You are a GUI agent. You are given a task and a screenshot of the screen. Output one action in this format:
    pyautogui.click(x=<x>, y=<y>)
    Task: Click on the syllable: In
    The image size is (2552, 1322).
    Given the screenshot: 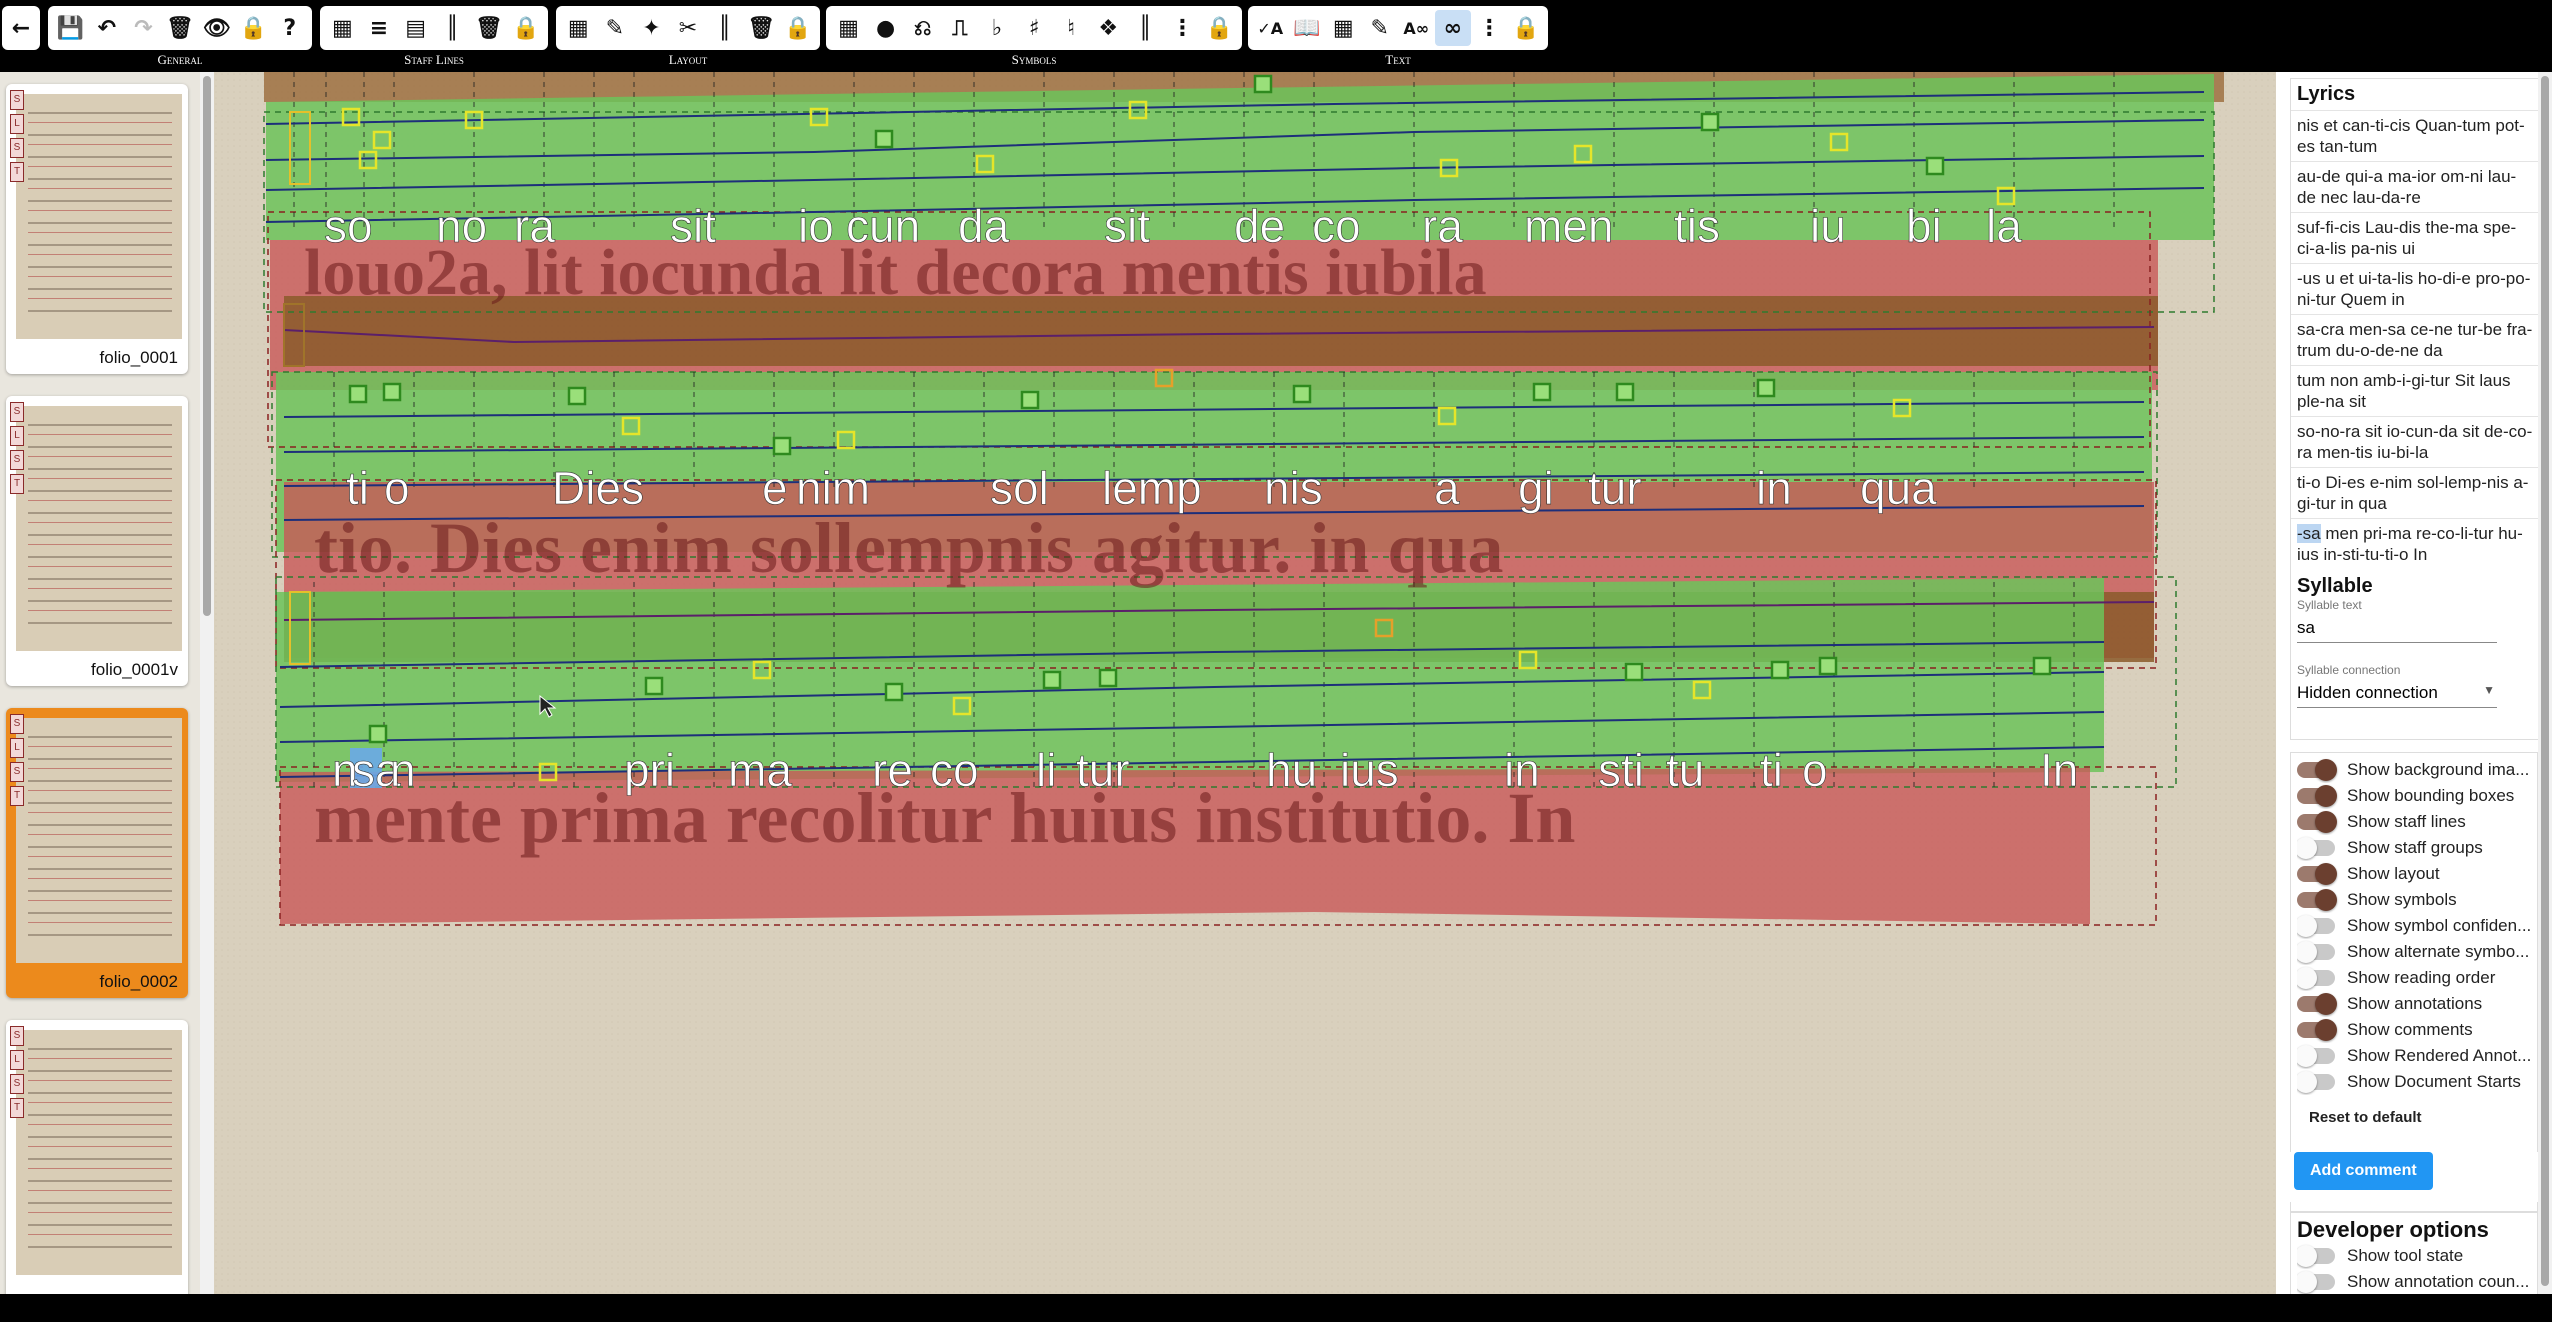 What is the action you would take?
    pyautogui.click(x=2059, y=770)
    